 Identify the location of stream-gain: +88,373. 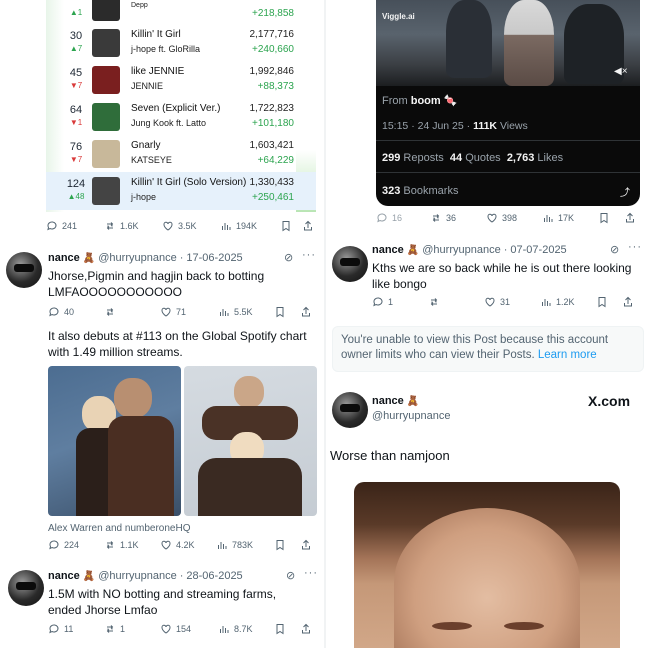
(275, 86).